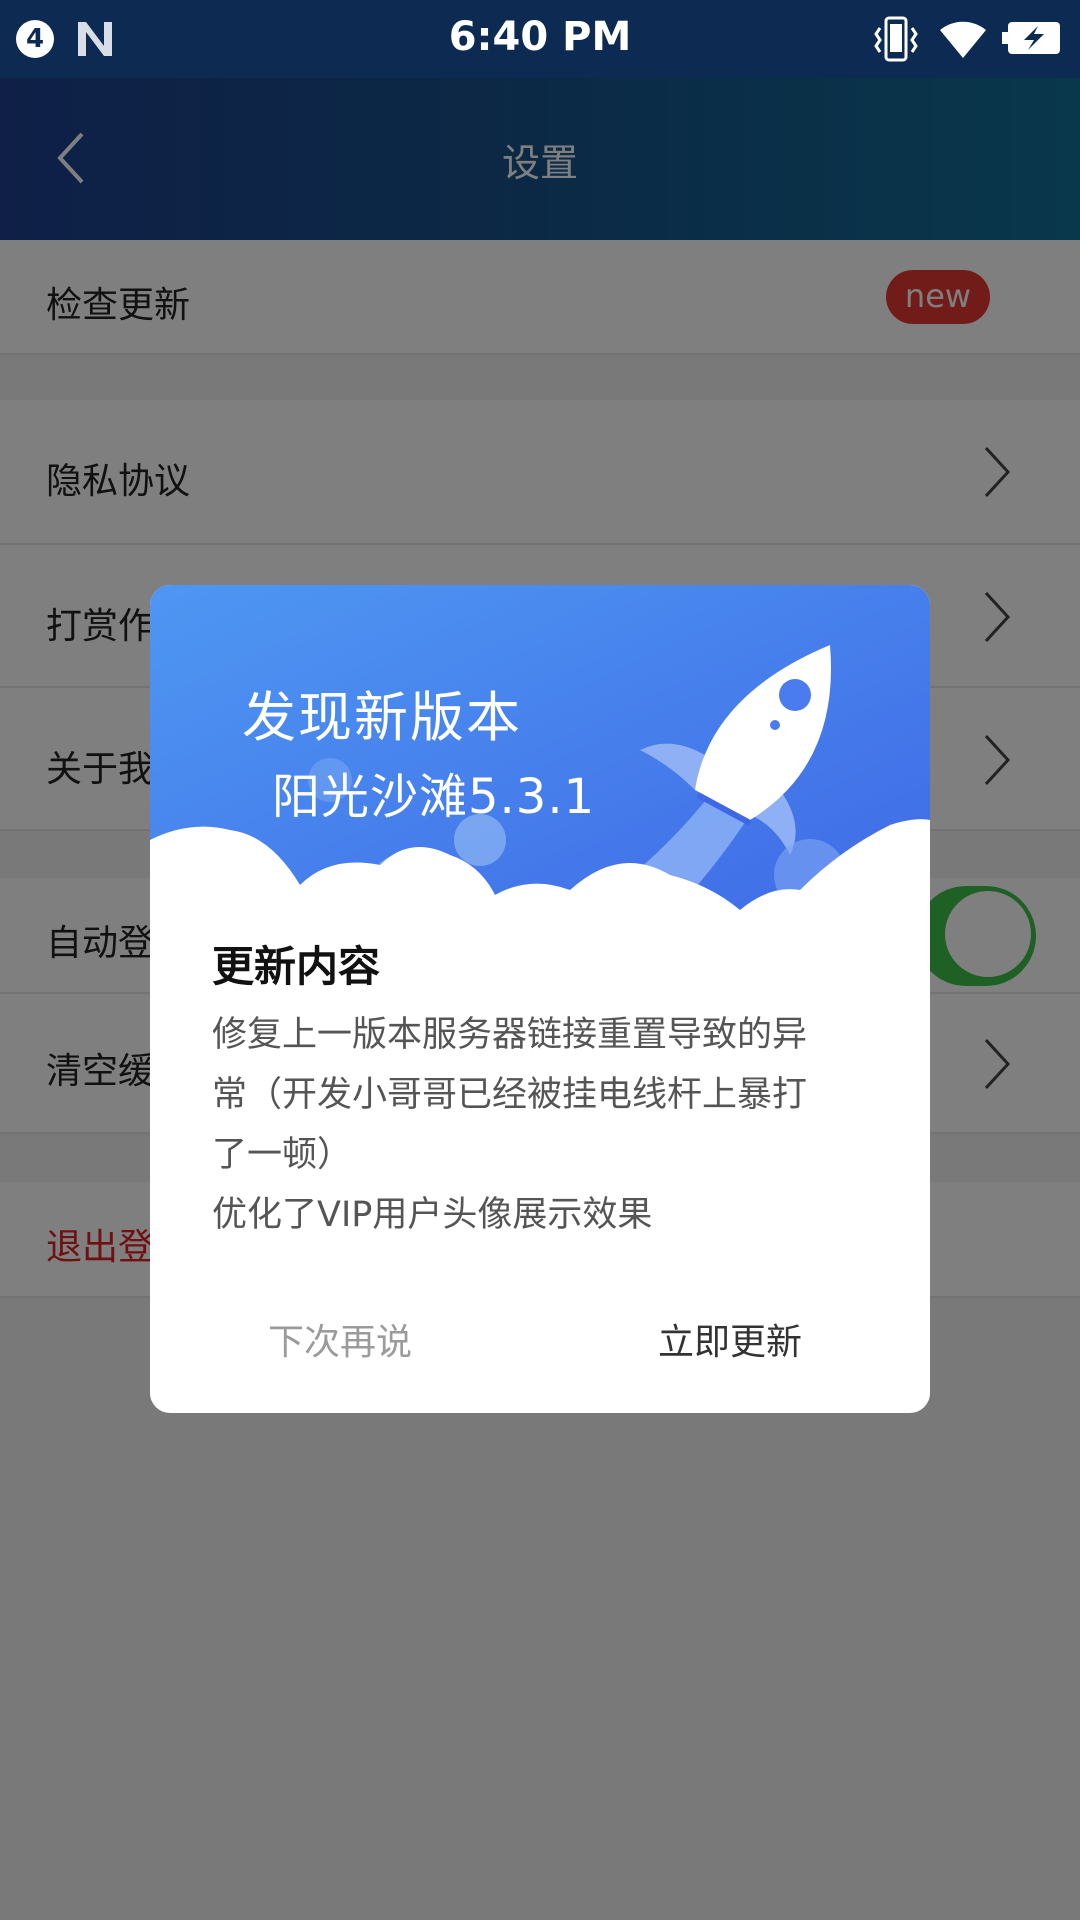 This screenshot has height=1920, width=1080. I want to click on status-bar: 4 6:40 PM, so click(540, 39).